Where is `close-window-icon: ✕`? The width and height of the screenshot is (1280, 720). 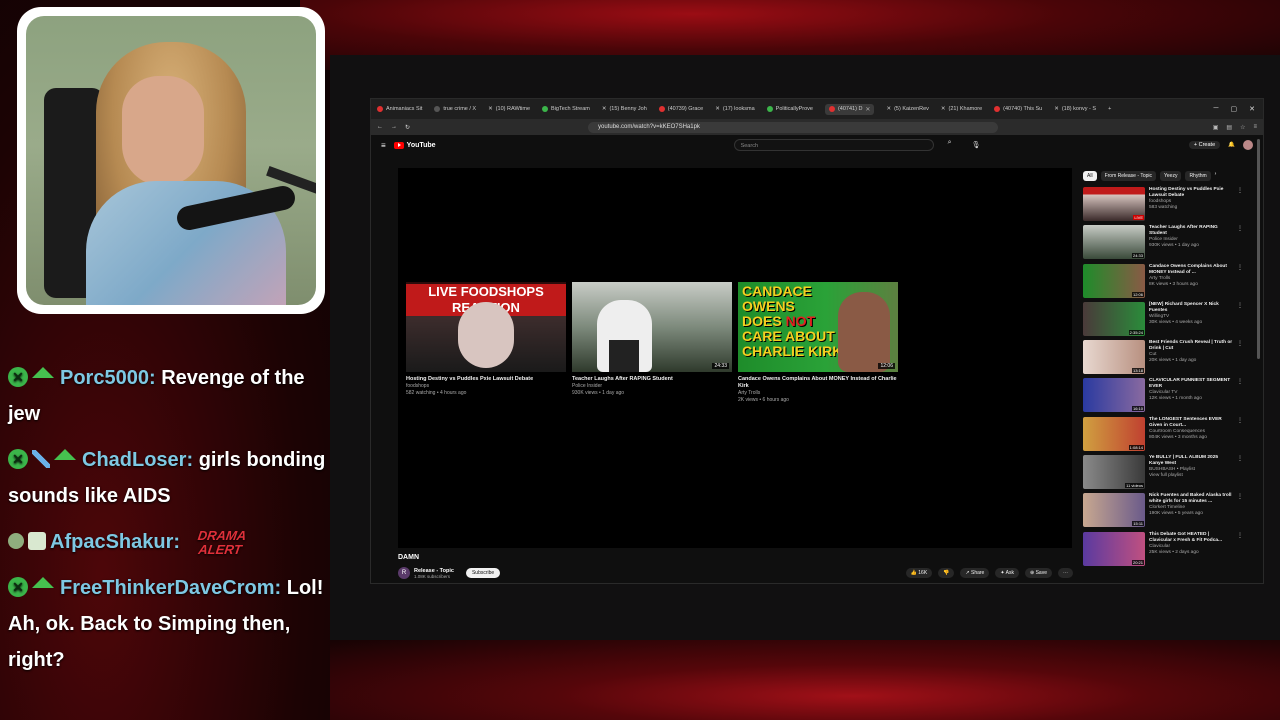
close-window-icon: ✕ is located at coordinates (1252, 109).